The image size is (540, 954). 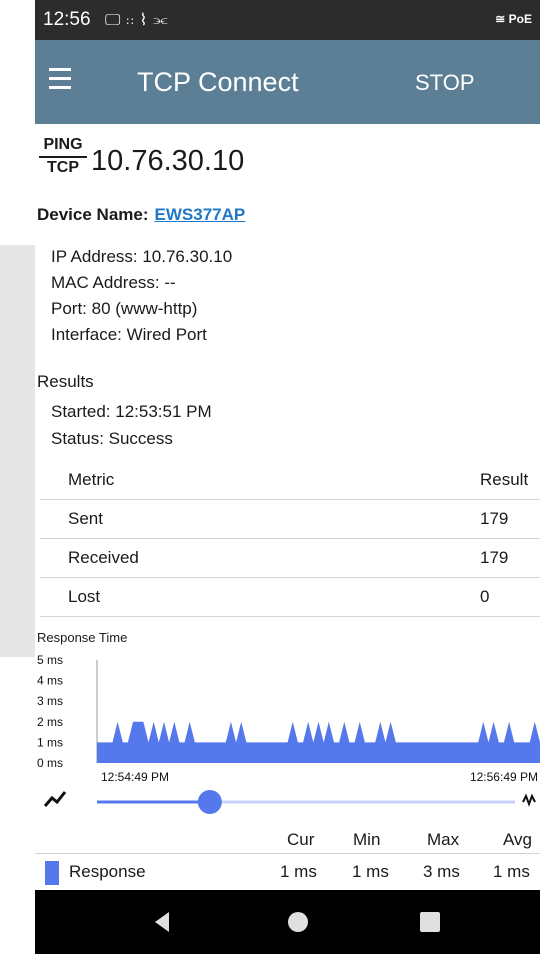 What do you see at coordinates (64, 80) in the screenshot?
I see `hamburger-menu-icon` at bounding box center [64, 80].